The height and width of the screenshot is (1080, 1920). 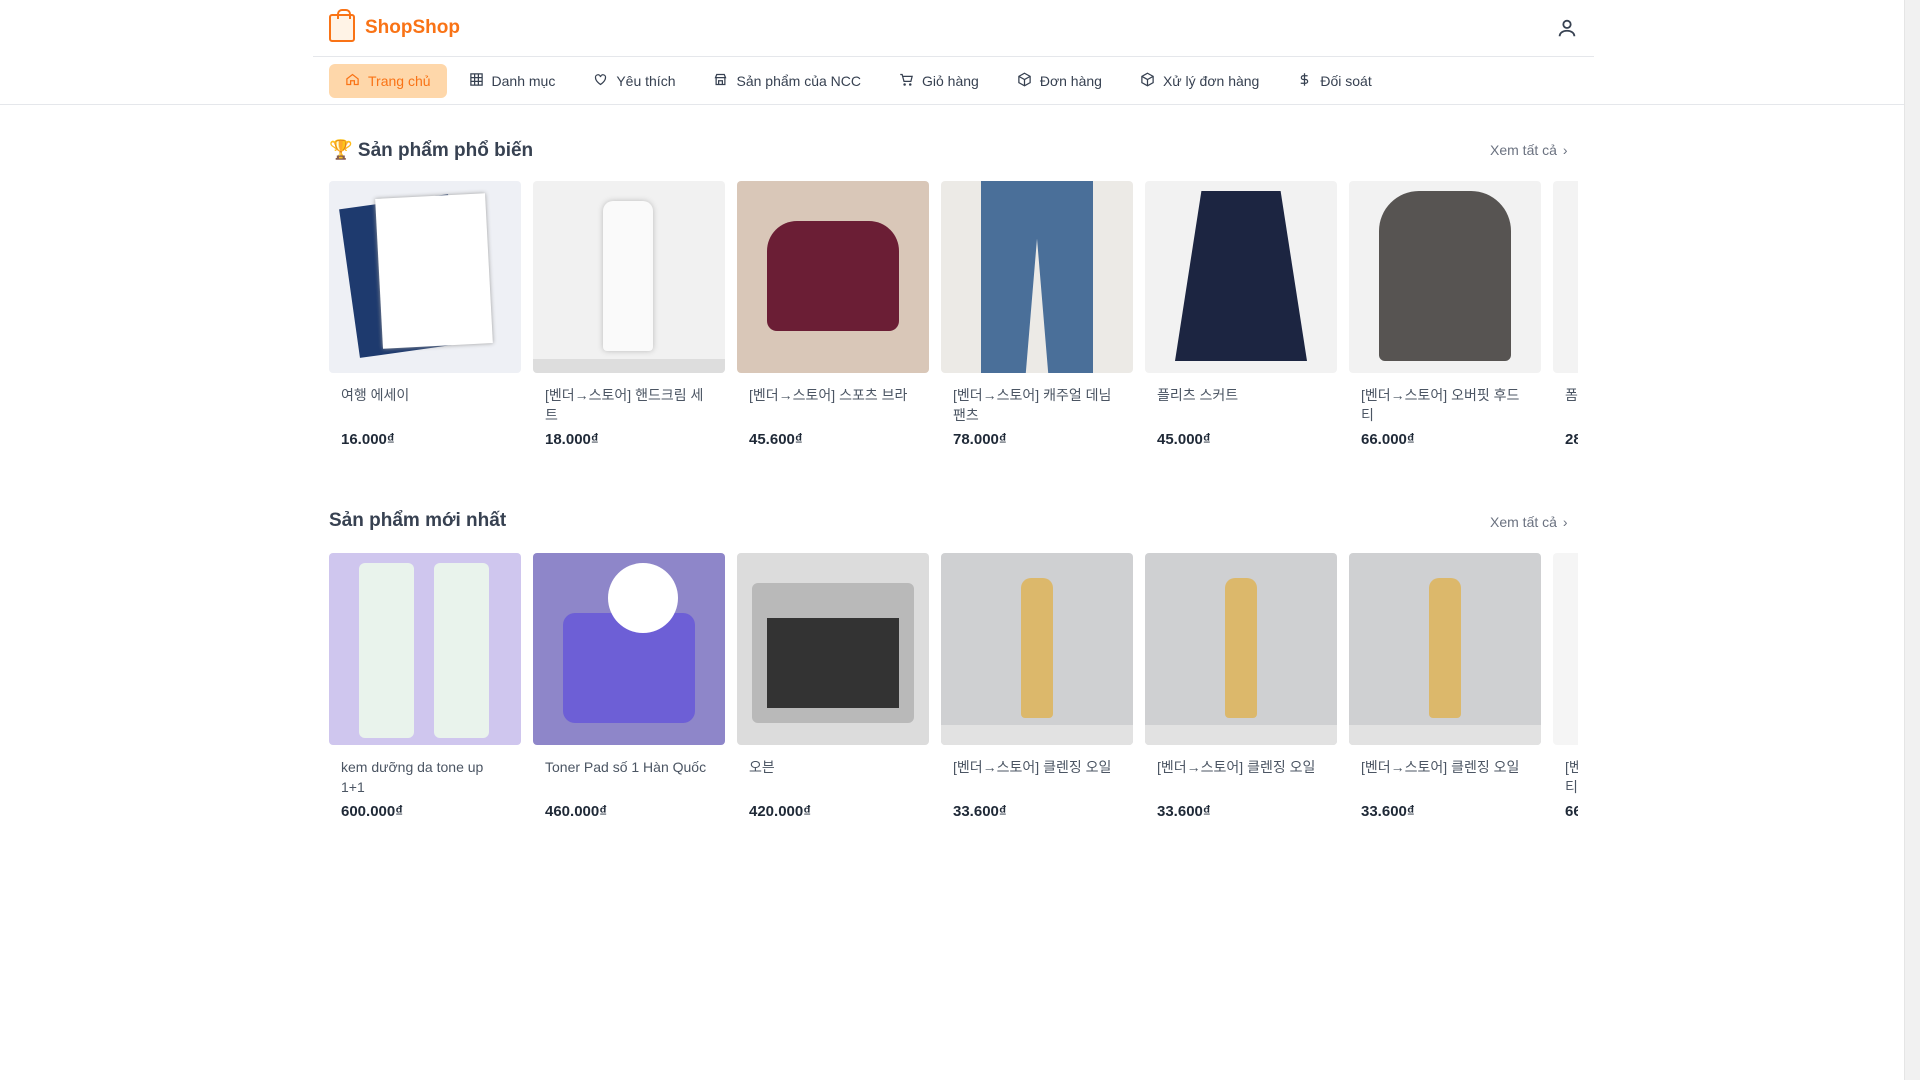 I want to click on product-name: Toner Pad số 1 Hàn Quốc, so click(x=629, y=774).